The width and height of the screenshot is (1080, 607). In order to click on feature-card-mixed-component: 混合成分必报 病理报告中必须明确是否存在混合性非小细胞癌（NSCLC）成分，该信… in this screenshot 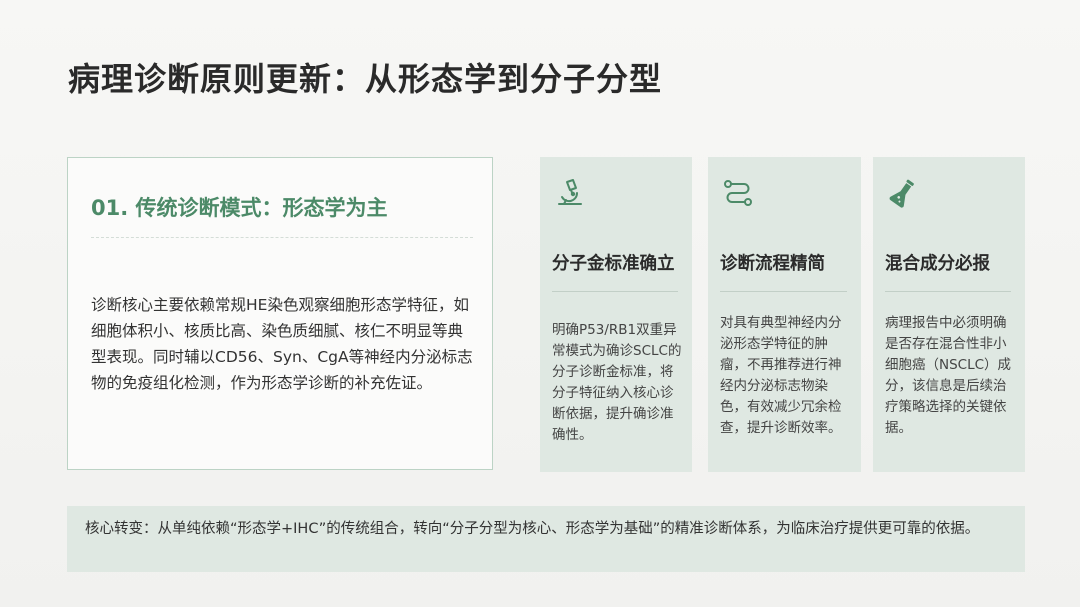, I will do `click(949, 314)`.